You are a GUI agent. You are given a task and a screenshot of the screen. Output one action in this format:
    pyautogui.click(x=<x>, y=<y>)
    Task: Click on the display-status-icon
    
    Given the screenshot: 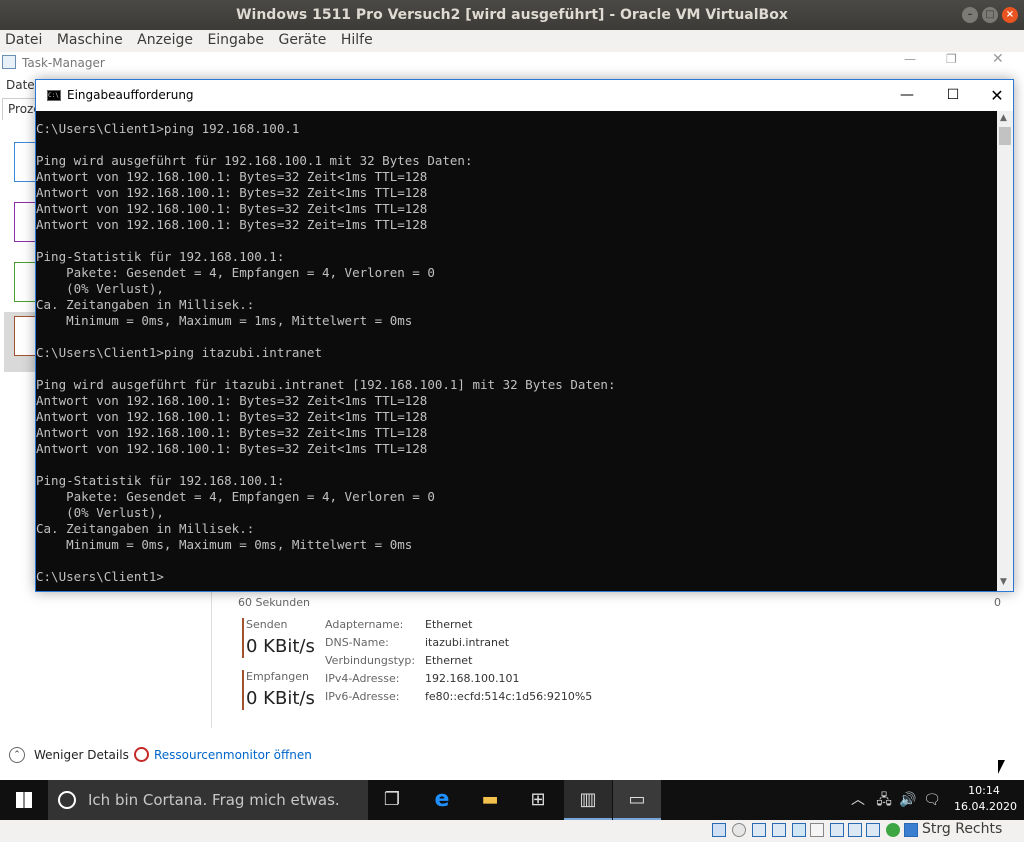 What is the action you would take?
    pyautogui.click(x=837, y=830)
    